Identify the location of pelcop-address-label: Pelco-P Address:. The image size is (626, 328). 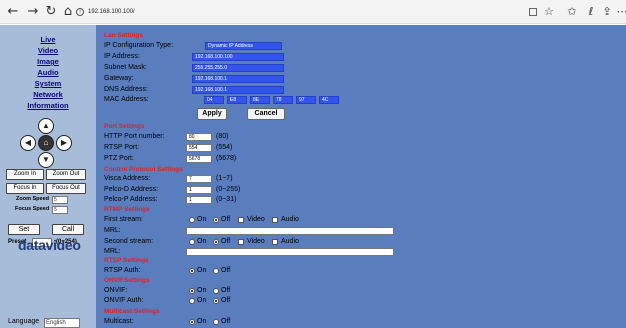
(131, 199).